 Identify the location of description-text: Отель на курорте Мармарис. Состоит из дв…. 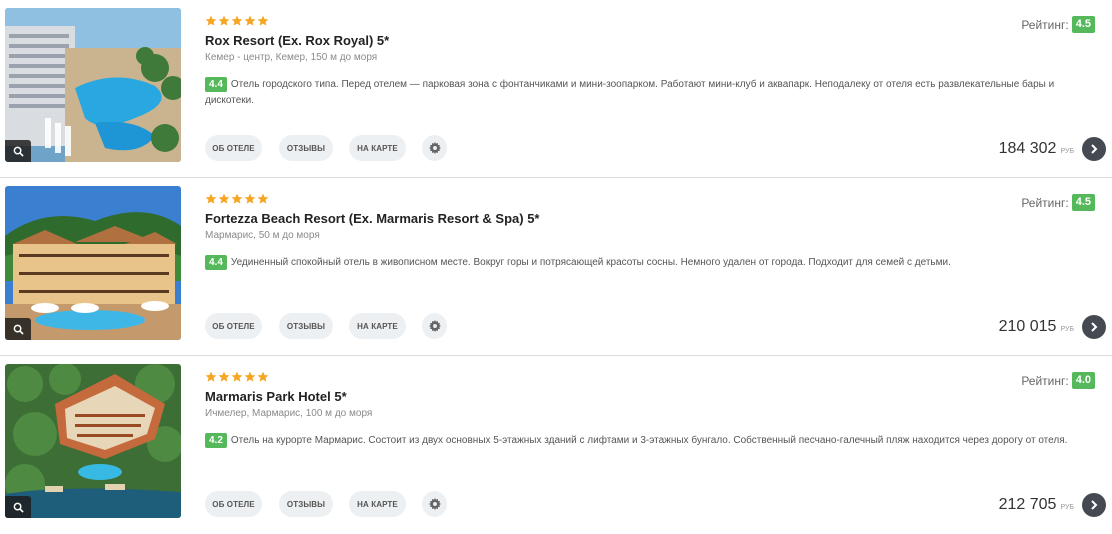
(649, 440).